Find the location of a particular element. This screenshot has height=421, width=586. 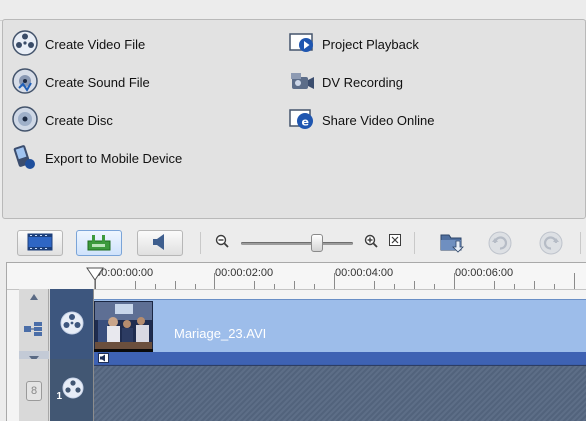

video-track-label is located at coordinates (71, 324).